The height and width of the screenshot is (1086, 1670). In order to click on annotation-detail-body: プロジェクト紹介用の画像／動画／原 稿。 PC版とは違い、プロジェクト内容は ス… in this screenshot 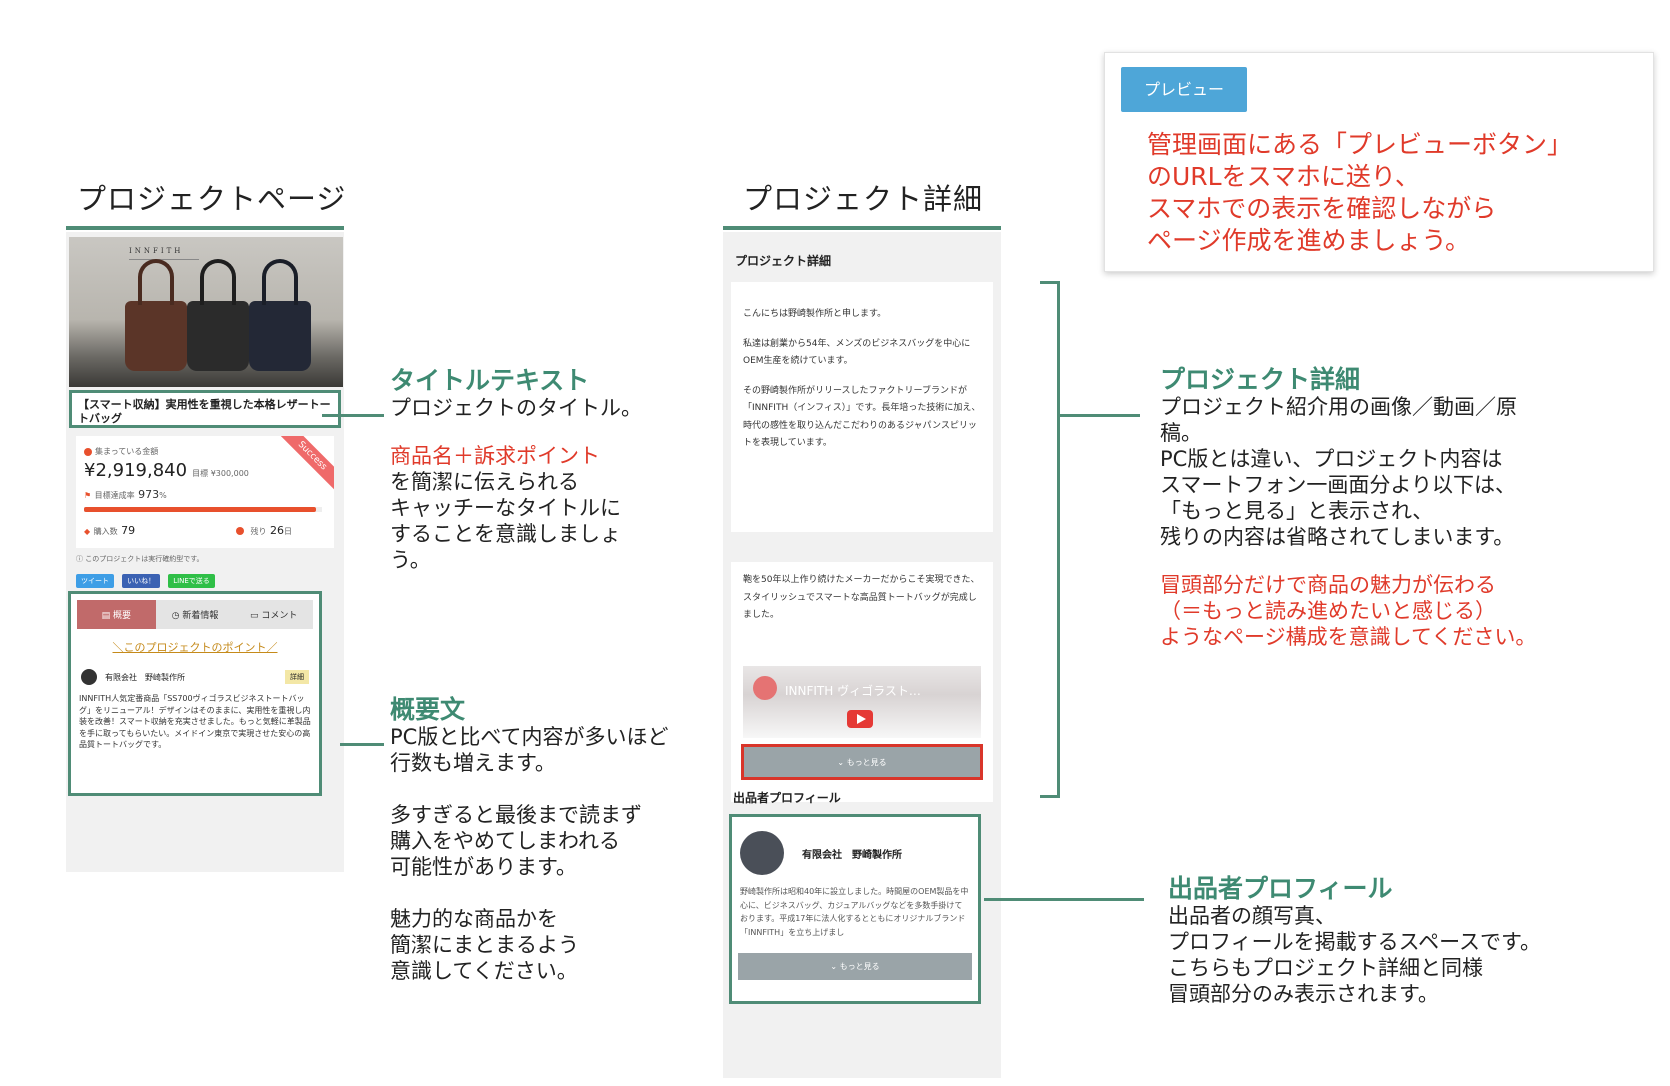, I will do `click(1338, 471)`.